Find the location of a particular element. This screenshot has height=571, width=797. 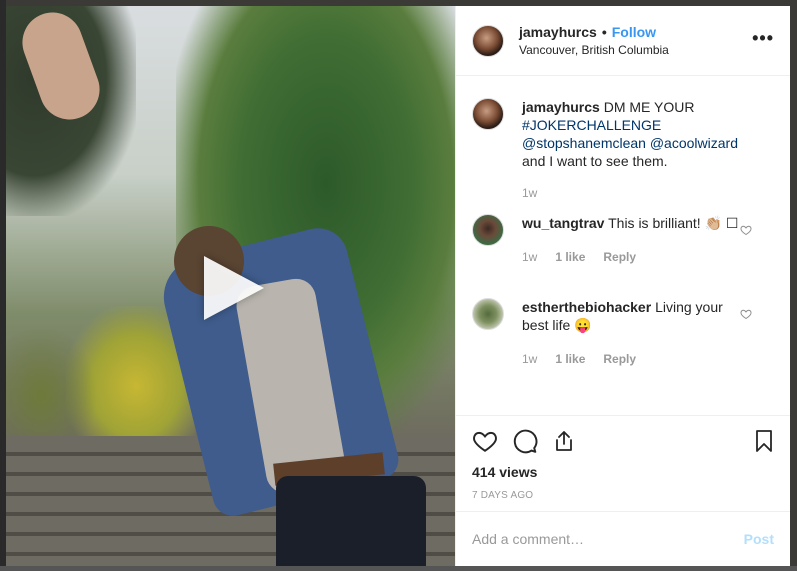

caption-text-end: and I want to see them. is located at coordinates (595, 161).